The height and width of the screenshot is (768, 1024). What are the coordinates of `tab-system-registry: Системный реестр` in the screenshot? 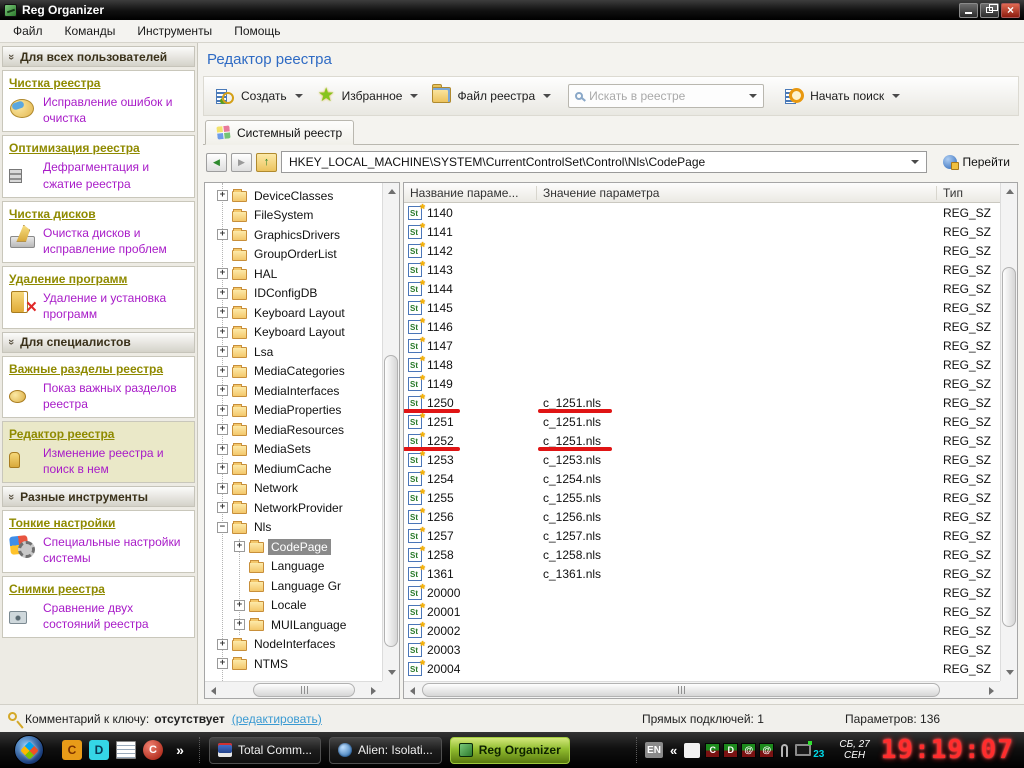 It's located at (280, 132).